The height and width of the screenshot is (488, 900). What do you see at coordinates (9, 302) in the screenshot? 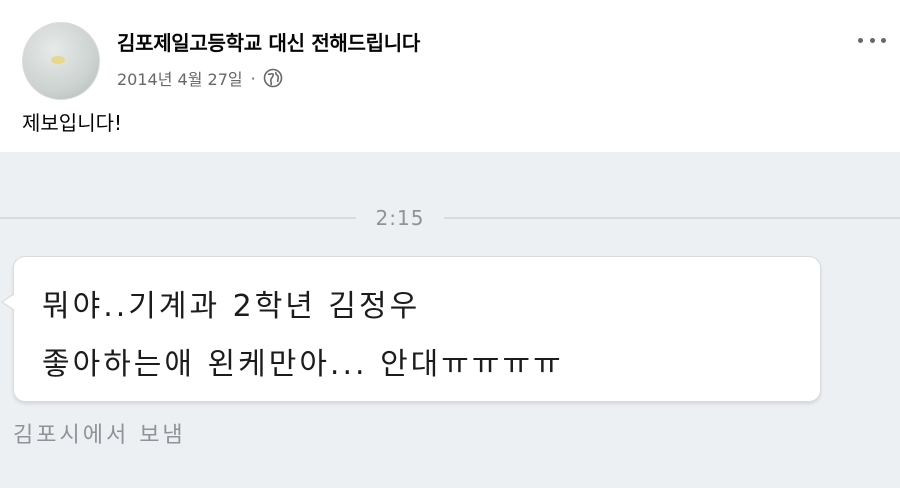
I see `bubble-tail` at bounding box center [9, 302].